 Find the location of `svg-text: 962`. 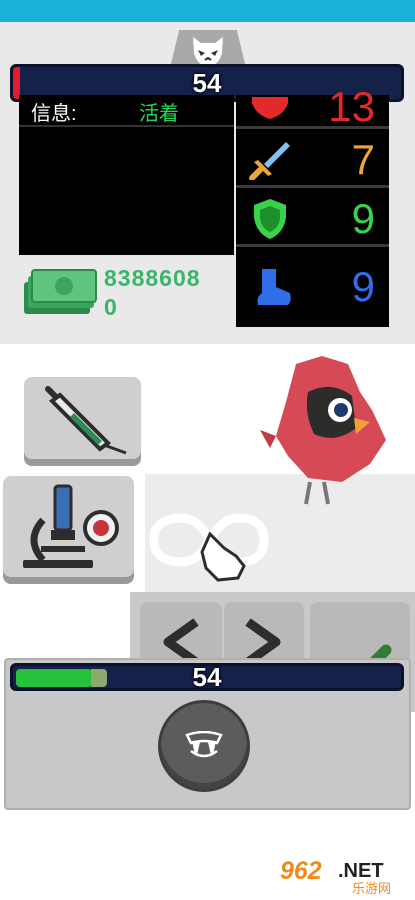

svg-text: 962 is located at coordinates (301, 871).